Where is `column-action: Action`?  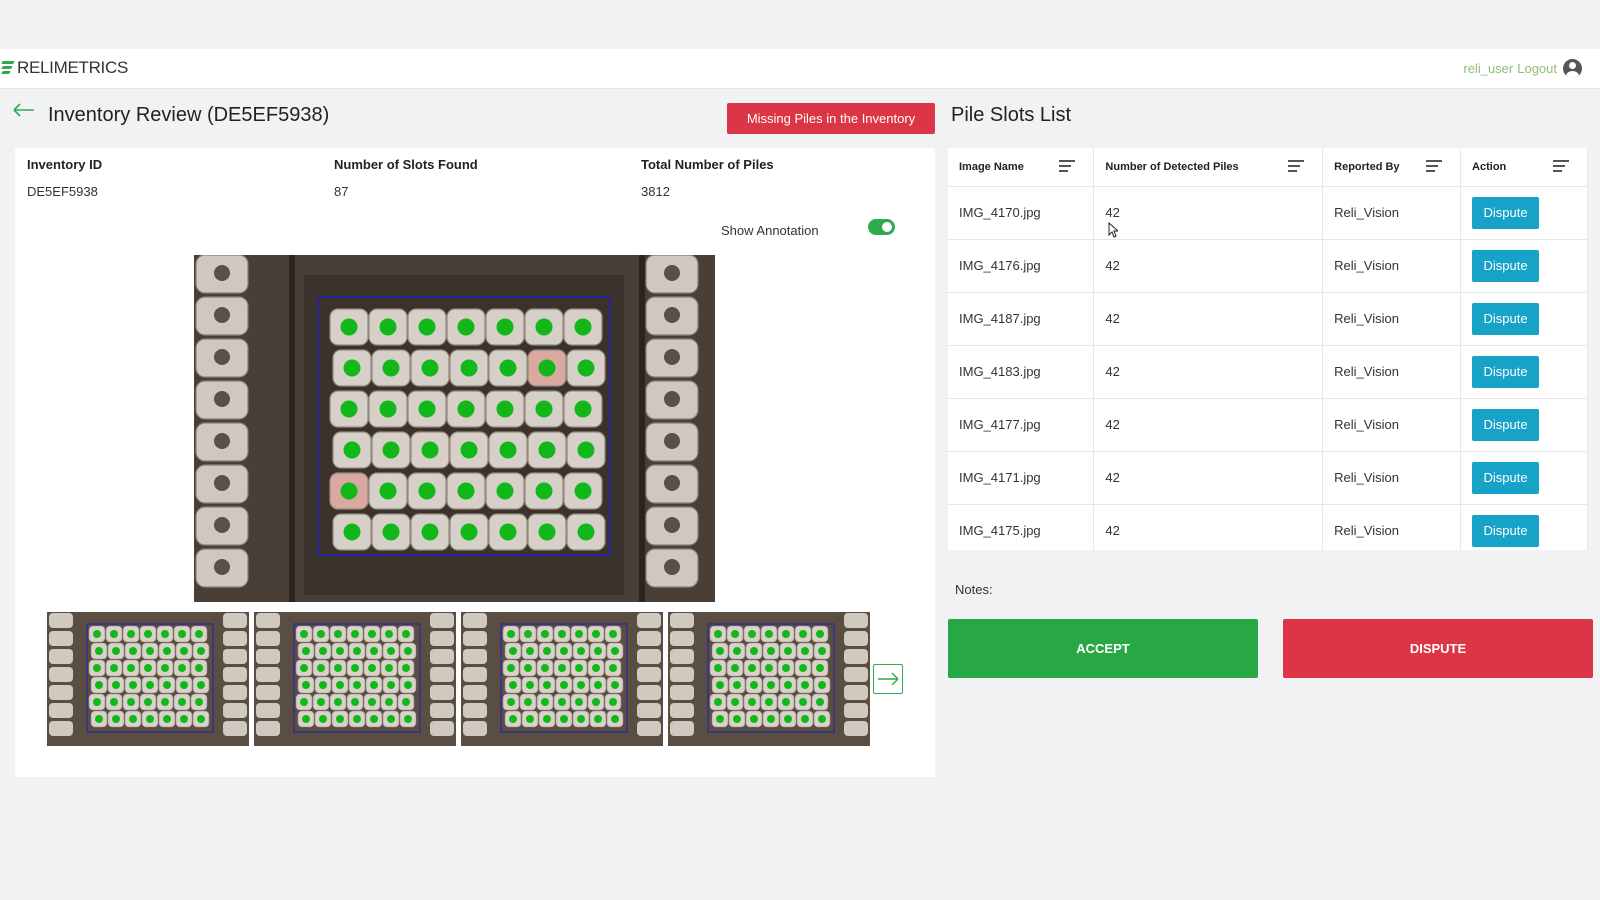 column-action: Action is located at coordinates (1524, 167).